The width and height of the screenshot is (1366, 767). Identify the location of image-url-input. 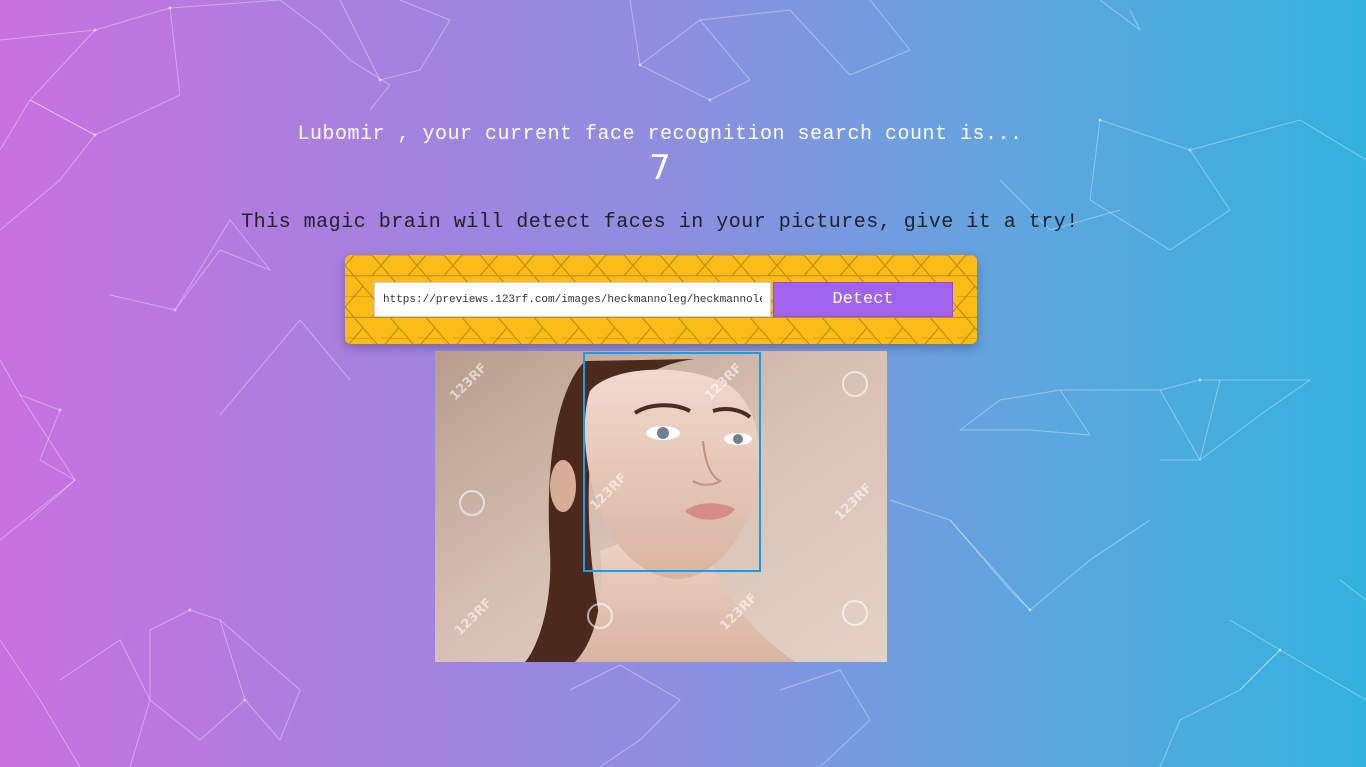
(572, 299).